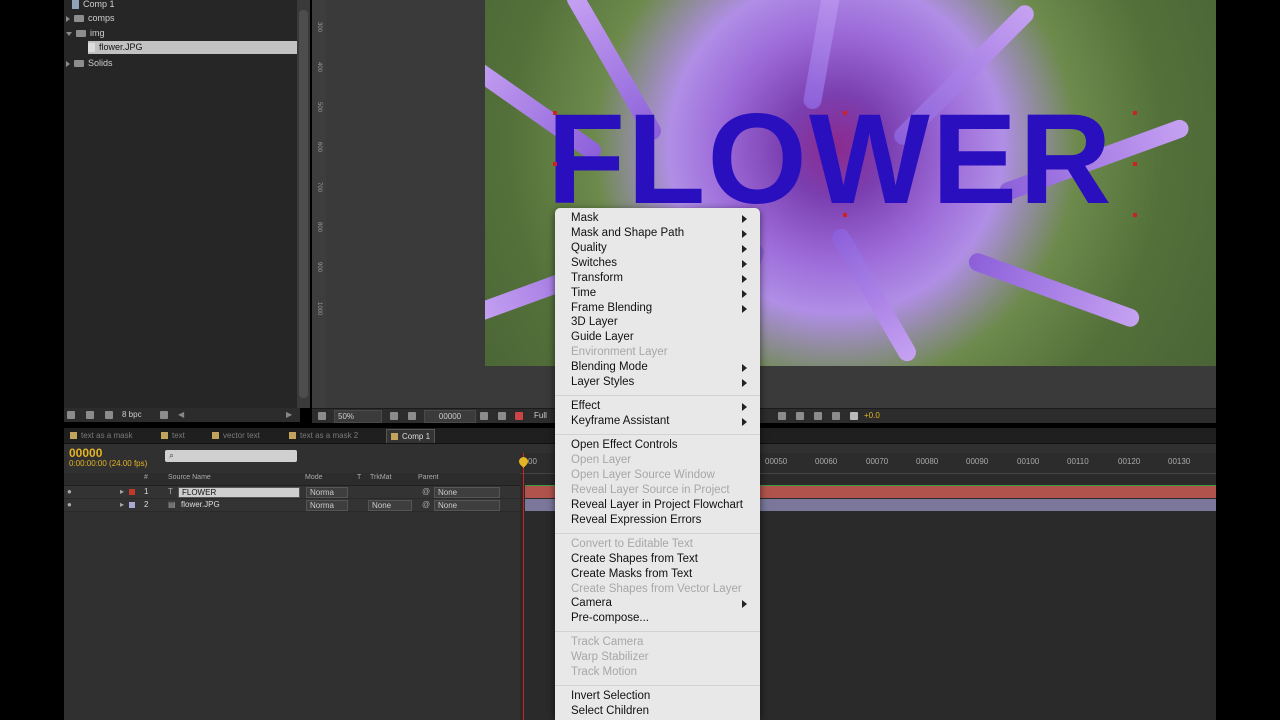 The height and width of the screenshot is (720, 1280). Describe the element at coordinates (1248, 360) in the screenshot. I see `right-letterbox` at that location.